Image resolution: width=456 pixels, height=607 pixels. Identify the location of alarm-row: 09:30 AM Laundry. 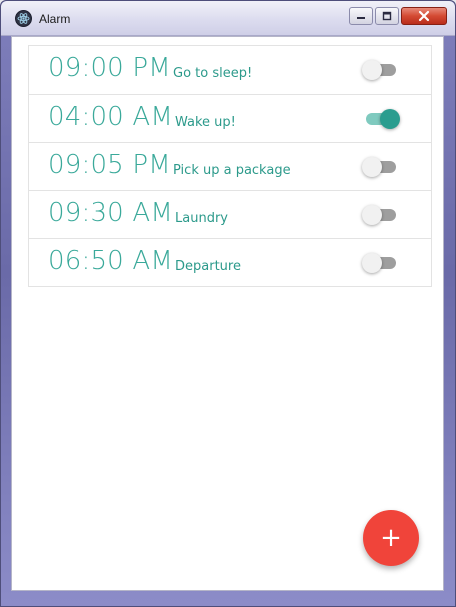
(230, 214).